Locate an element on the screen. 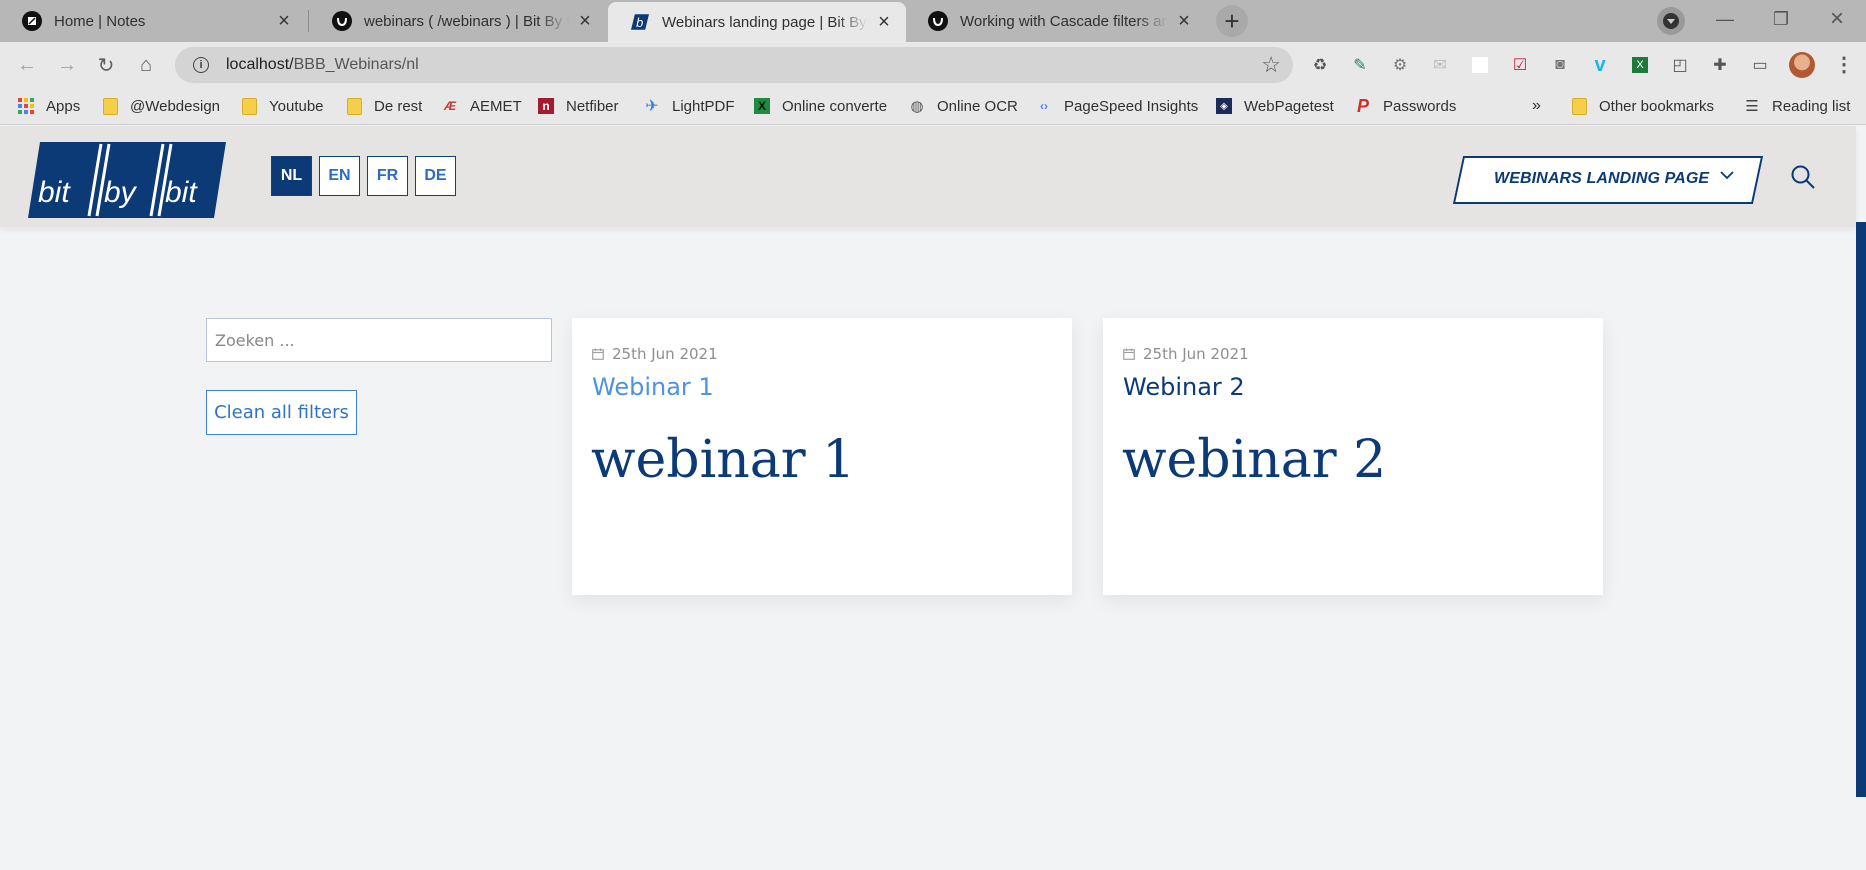 The width and height of the screenshot is (1866, 870). card-body-text: webinar 1 is located at coordinates (723, 460).